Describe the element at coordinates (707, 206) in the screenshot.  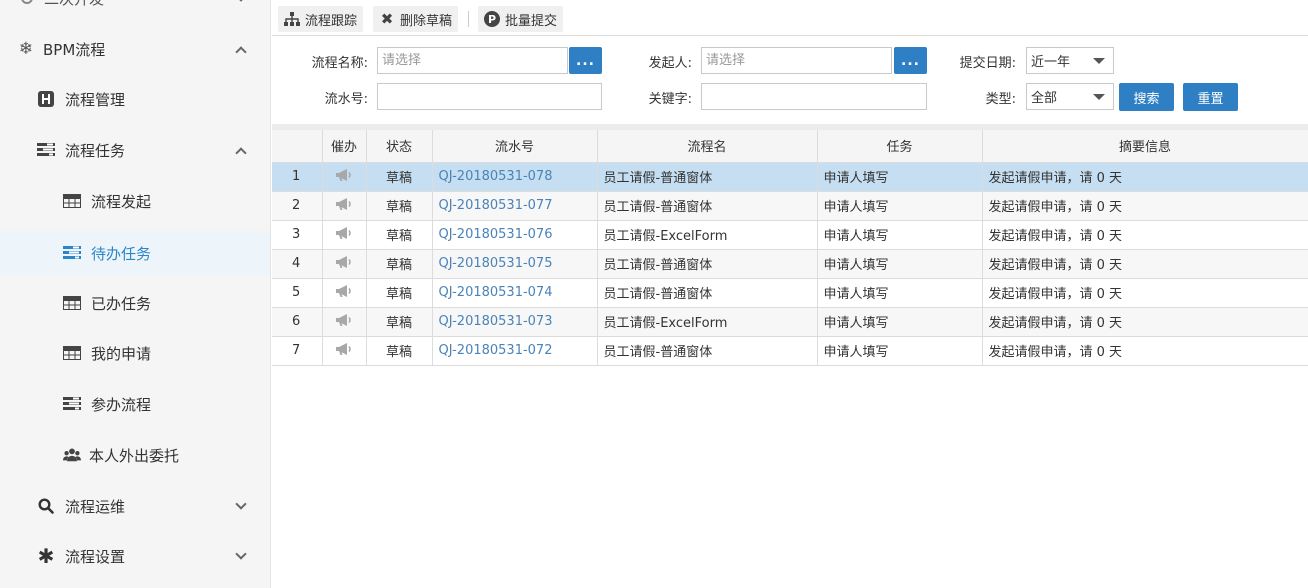
I see `row-process-name: 员工请假-普通窗体` at that location.